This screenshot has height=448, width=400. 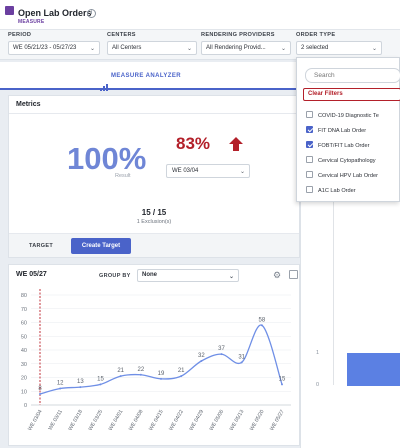 What do you see at coordinates (238, 35) in the screenshot?
I see `providers-label: RENDERING PROVIDERS` at bounding box center [238, 35].